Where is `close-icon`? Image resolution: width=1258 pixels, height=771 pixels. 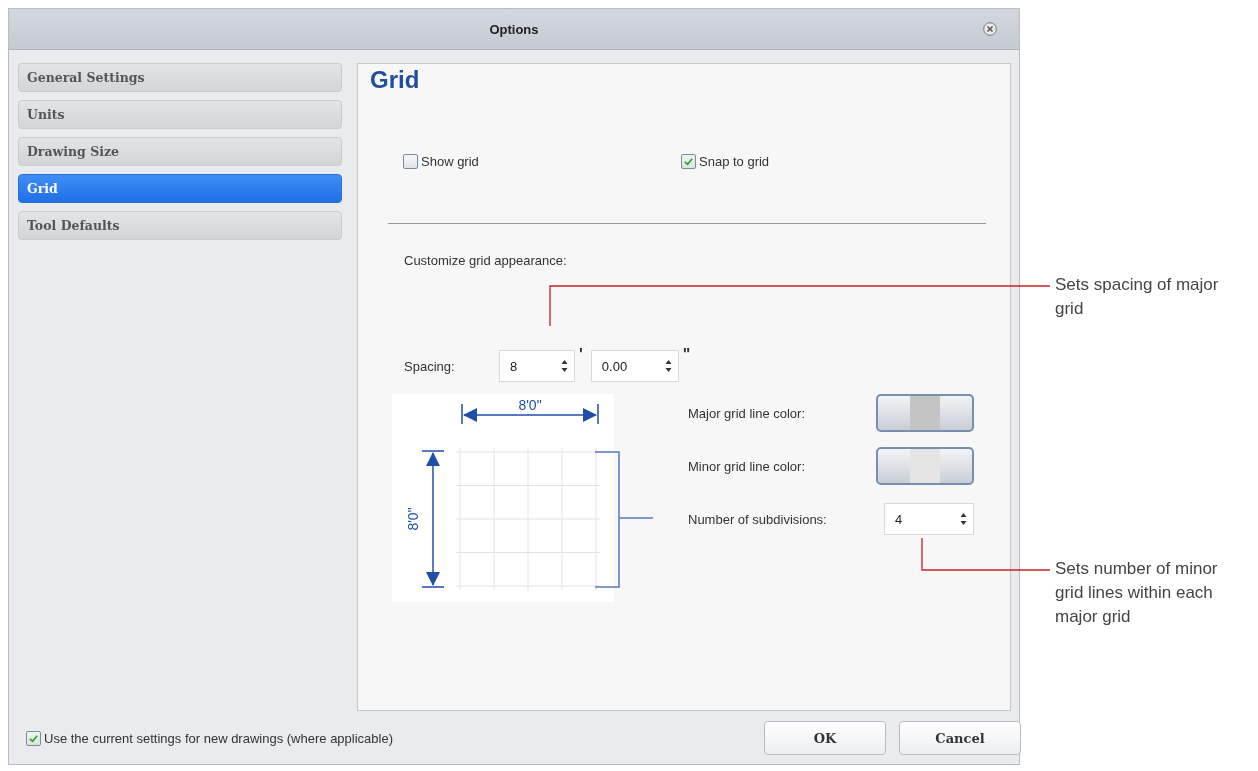 close-icon is located at coordinates (990, 29).